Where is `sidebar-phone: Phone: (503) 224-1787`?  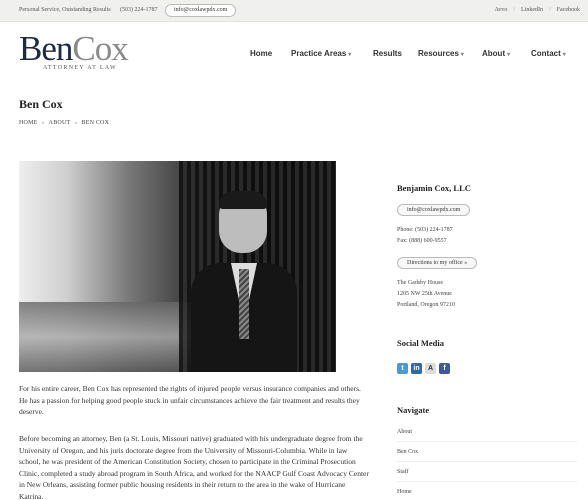
sidebar-phone: Phone: (503) 224-1787 is located at coordinates (425, 230).